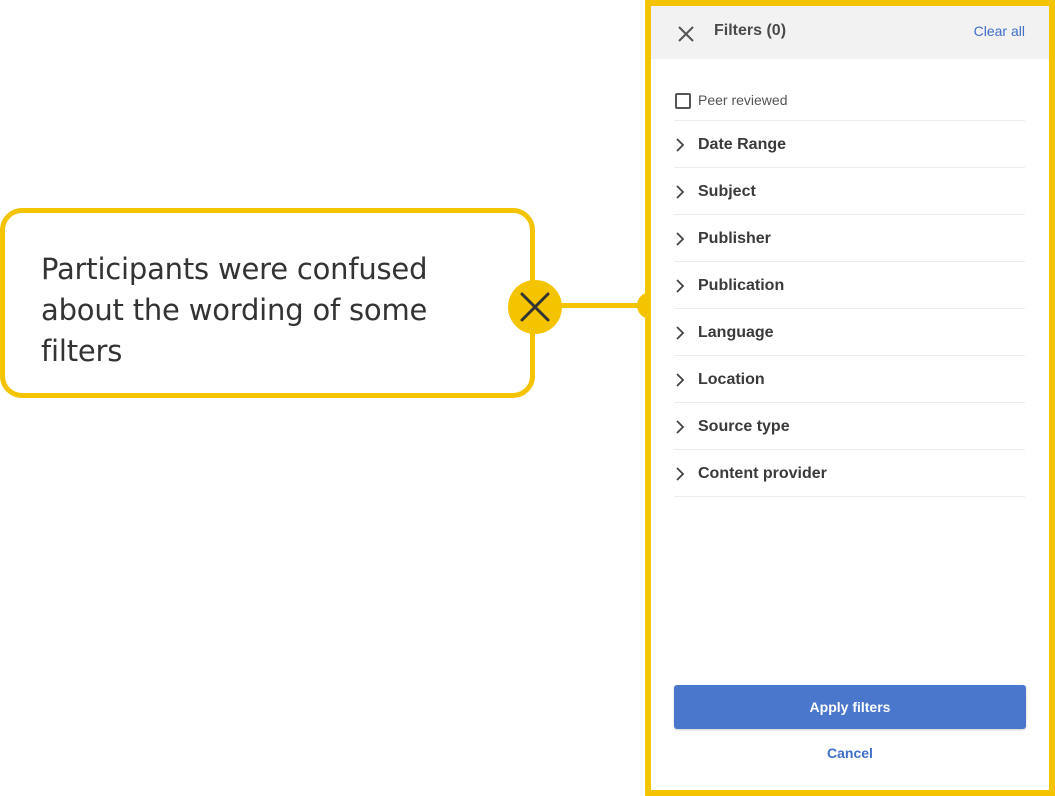 The width and height of the screenshot is (1055, 796). Describe the element at coordinates (742, 144) in the screenshot. I see `filter-label: Date Range` at that location.